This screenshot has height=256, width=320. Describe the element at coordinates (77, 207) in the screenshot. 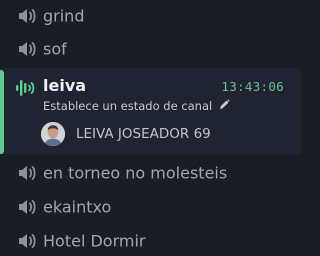

I see `channel-name: ekaintxo` at that location.